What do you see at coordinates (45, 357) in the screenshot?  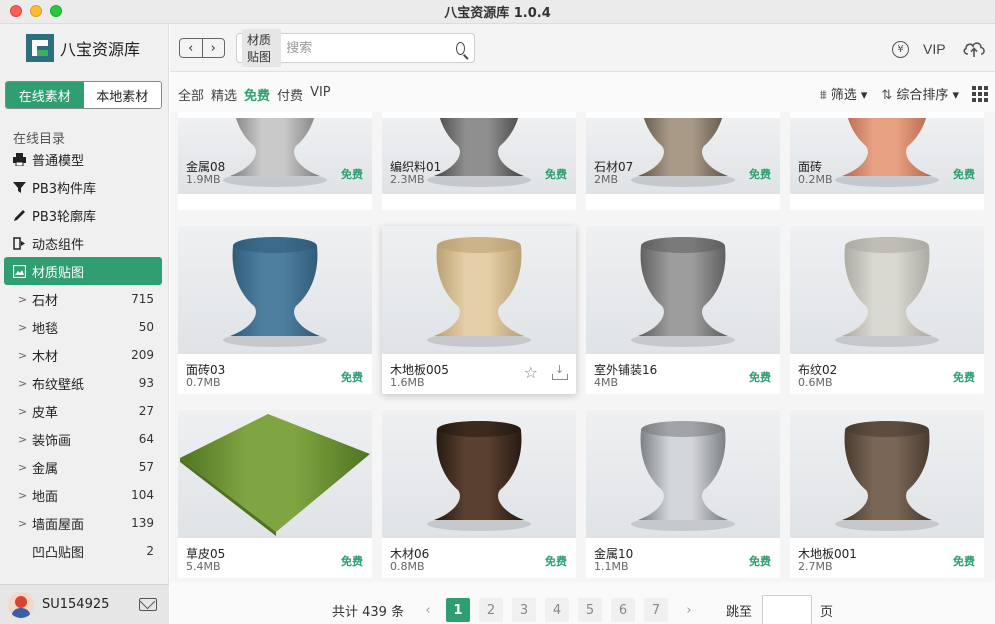 I see `subcategory-label: 木材` at bounding box center [45, 357].